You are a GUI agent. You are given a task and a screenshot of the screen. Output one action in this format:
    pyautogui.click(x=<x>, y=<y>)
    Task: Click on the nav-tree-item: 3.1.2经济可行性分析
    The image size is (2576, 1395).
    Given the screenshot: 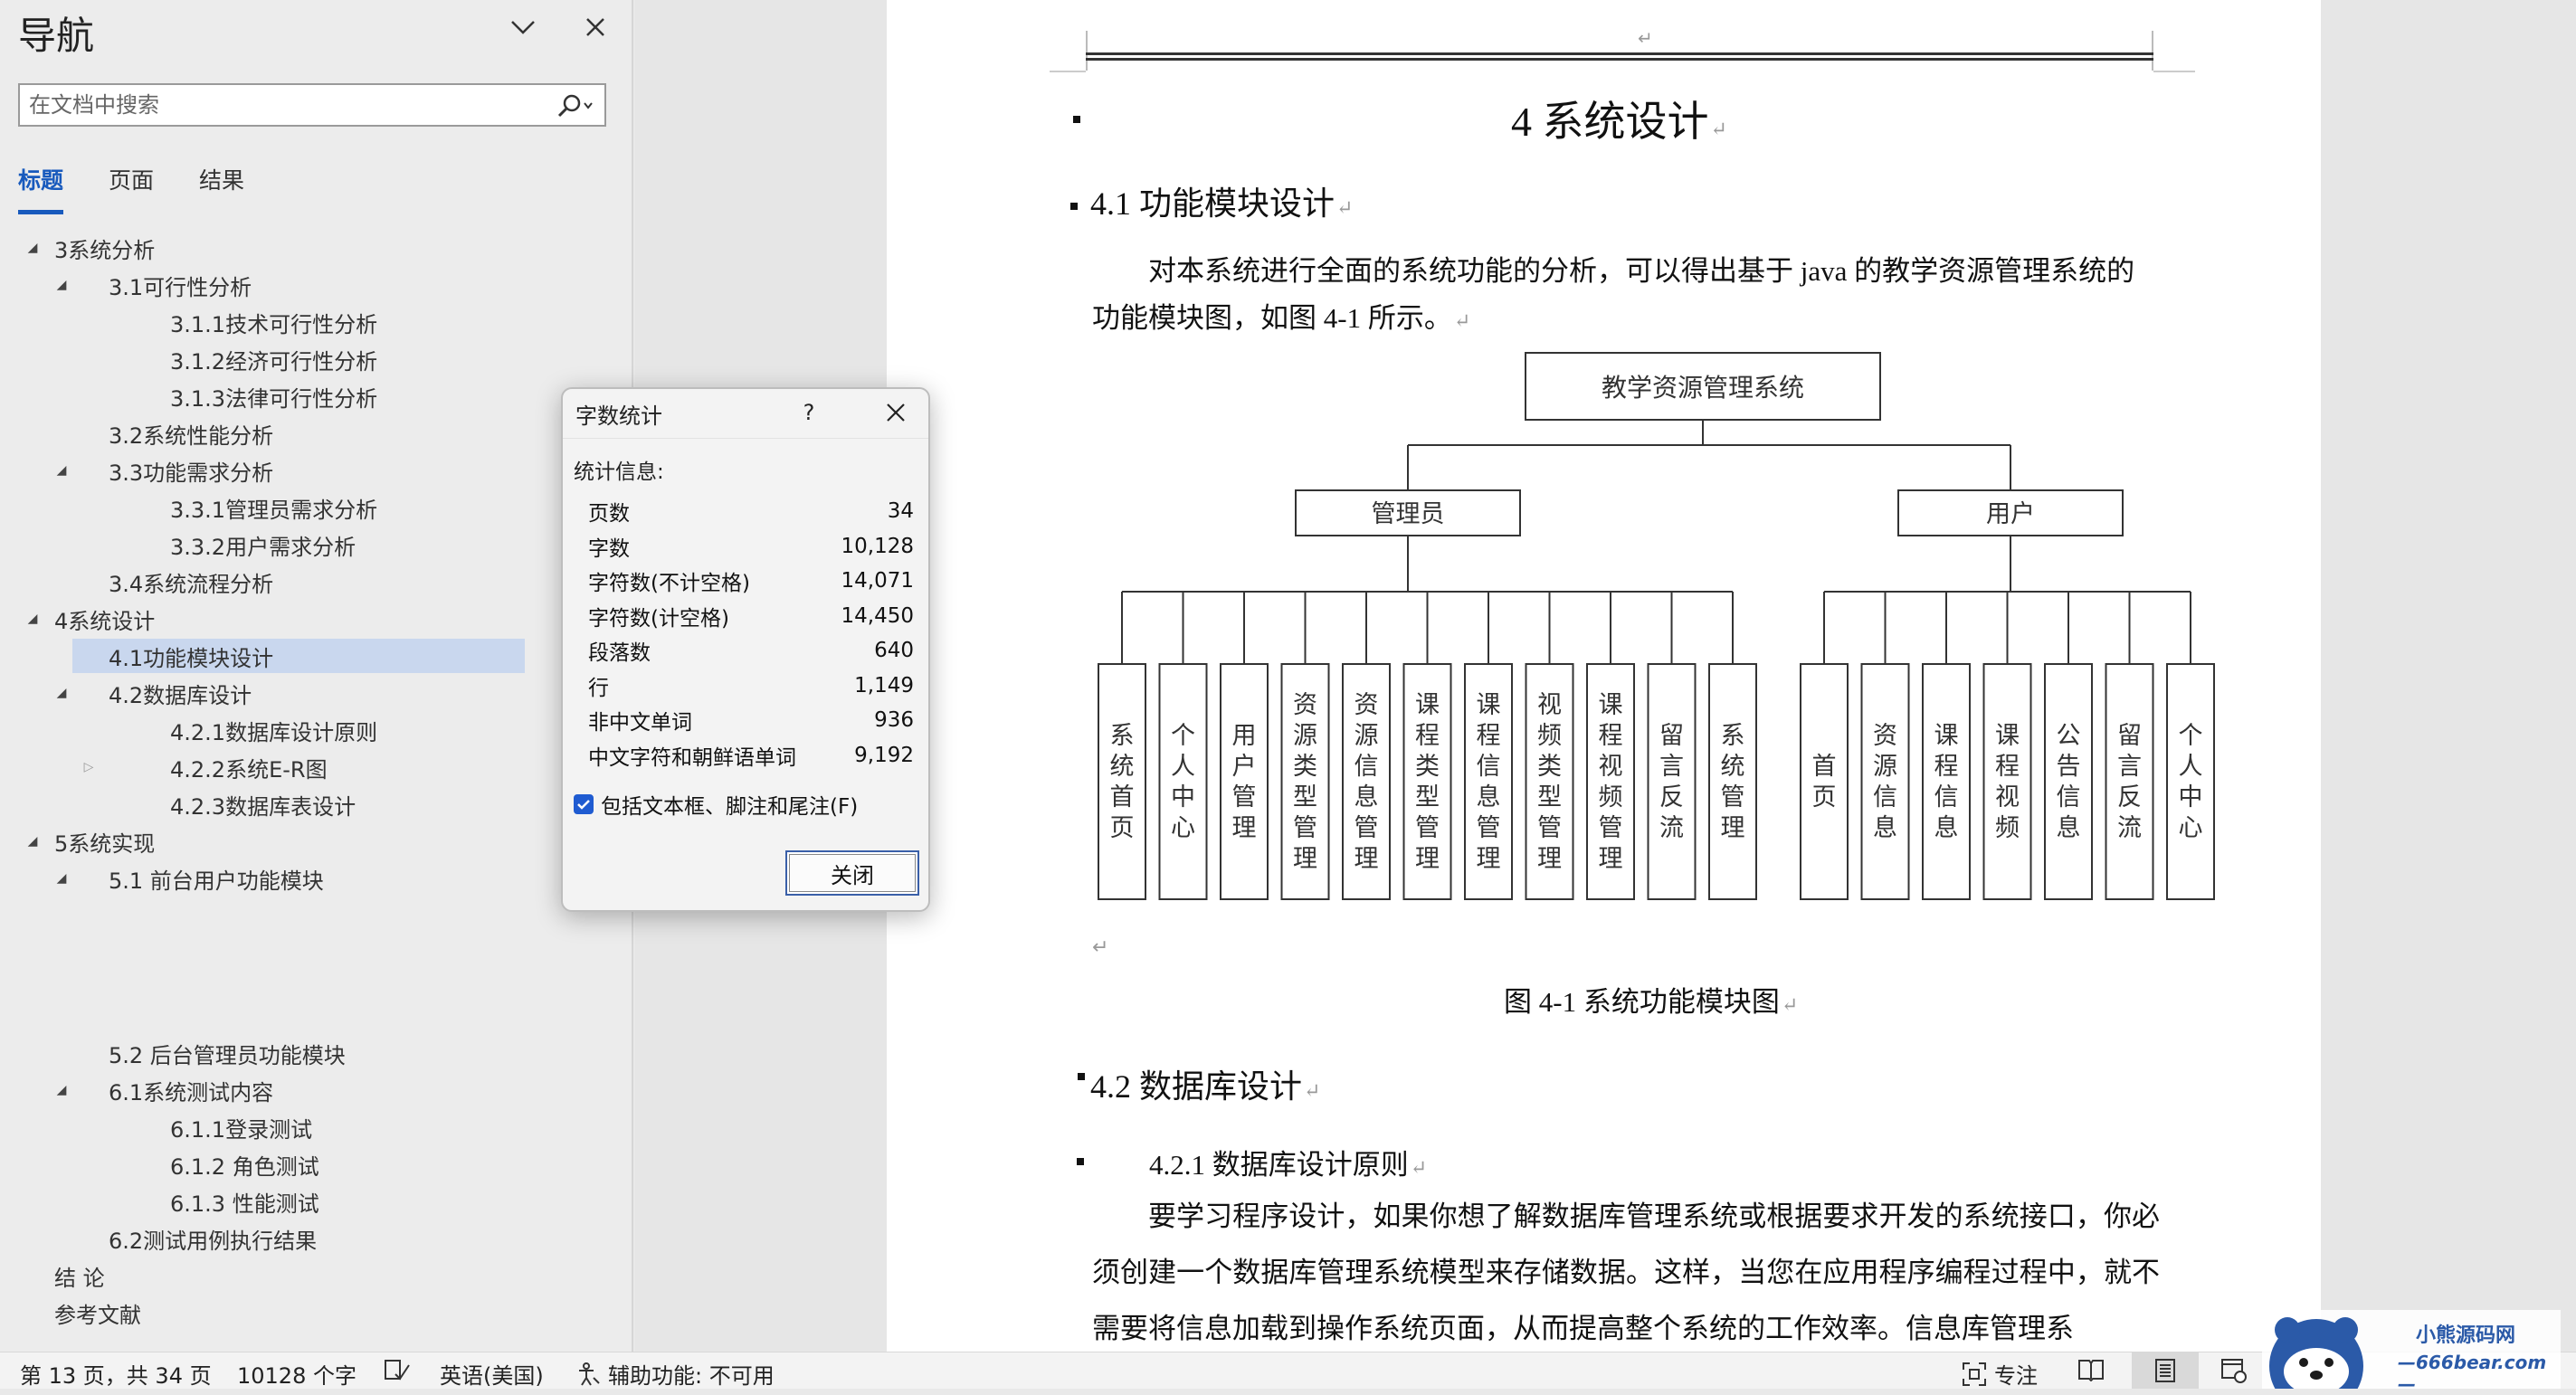 What is the action you would take?
    pyautogui.click(x=316, y=359)
    